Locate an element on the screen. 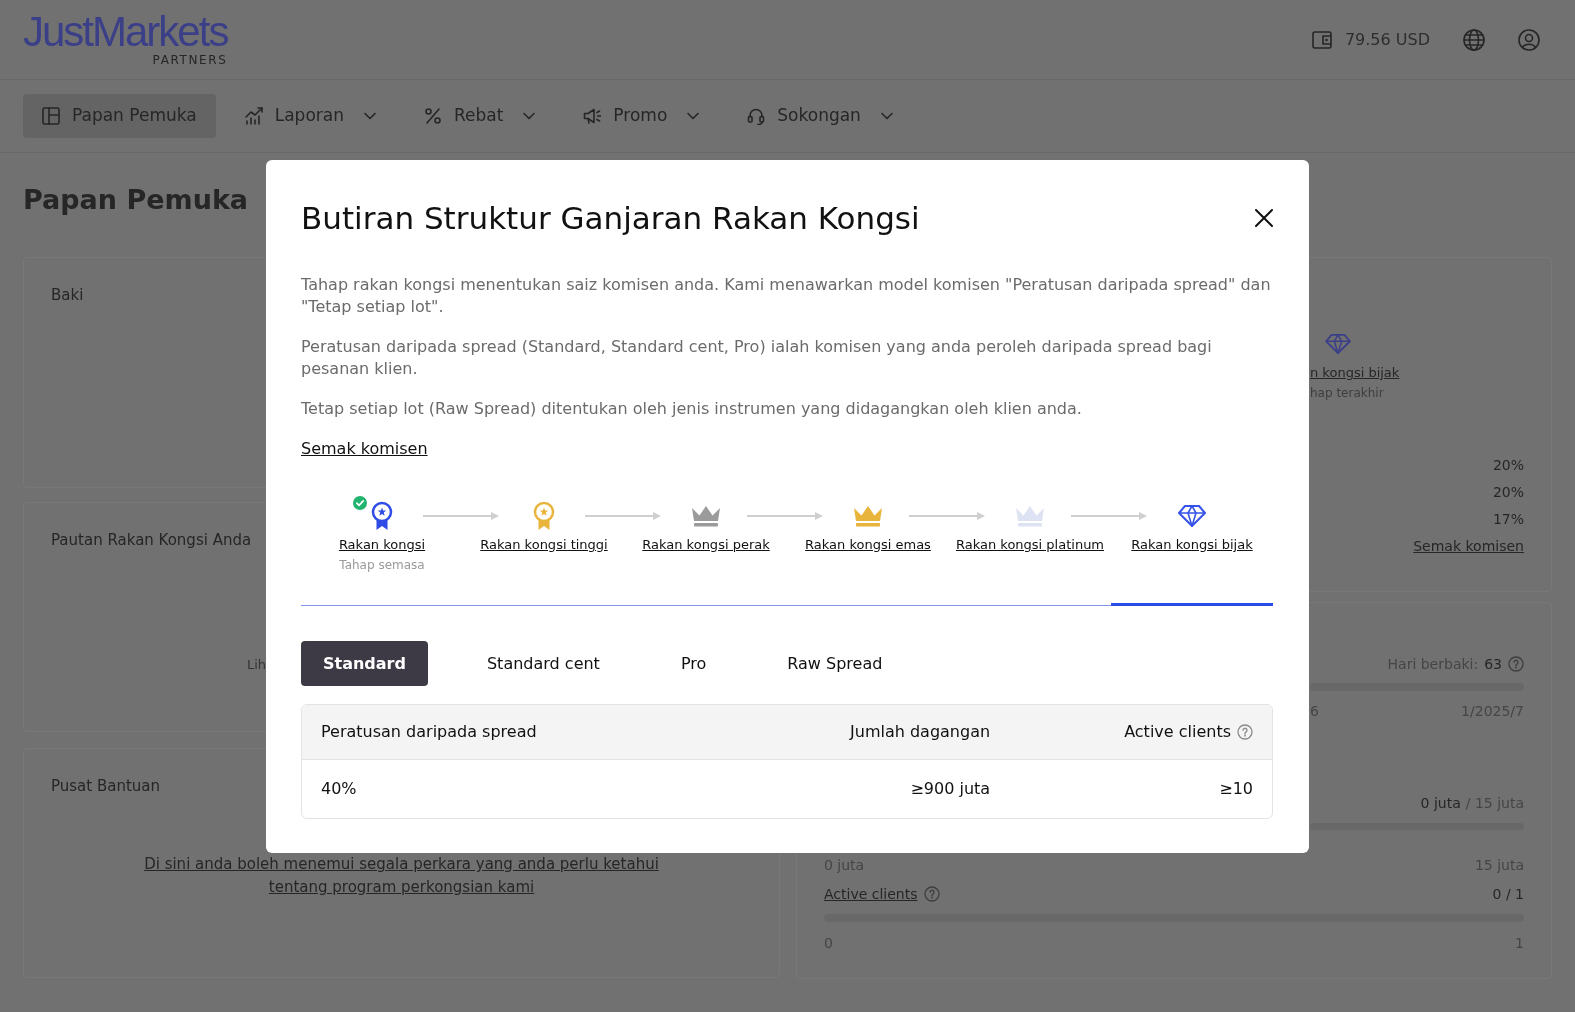 The height and width of the screenshot is (1012, 1575). megaphone-icon is located at coordinates (592, 116).